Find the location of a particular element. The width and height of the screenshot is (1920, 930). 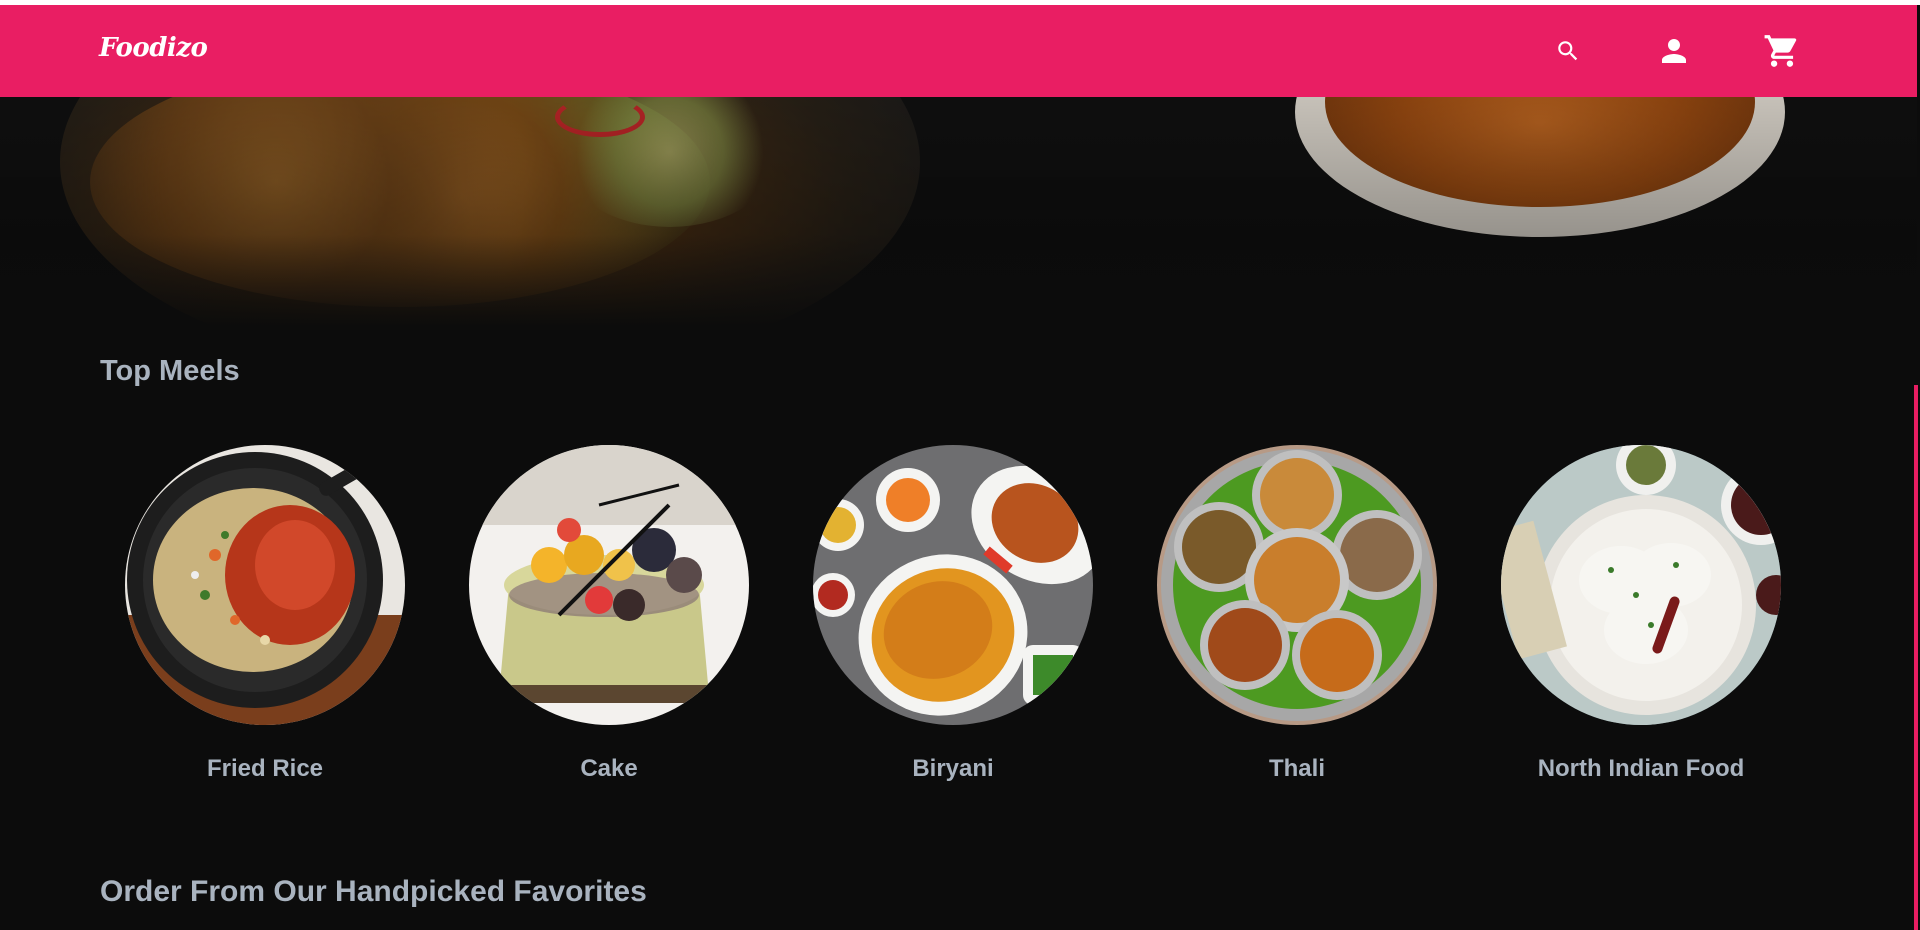

meal-card-thali: Thali is located at coordinates (1297, 614).